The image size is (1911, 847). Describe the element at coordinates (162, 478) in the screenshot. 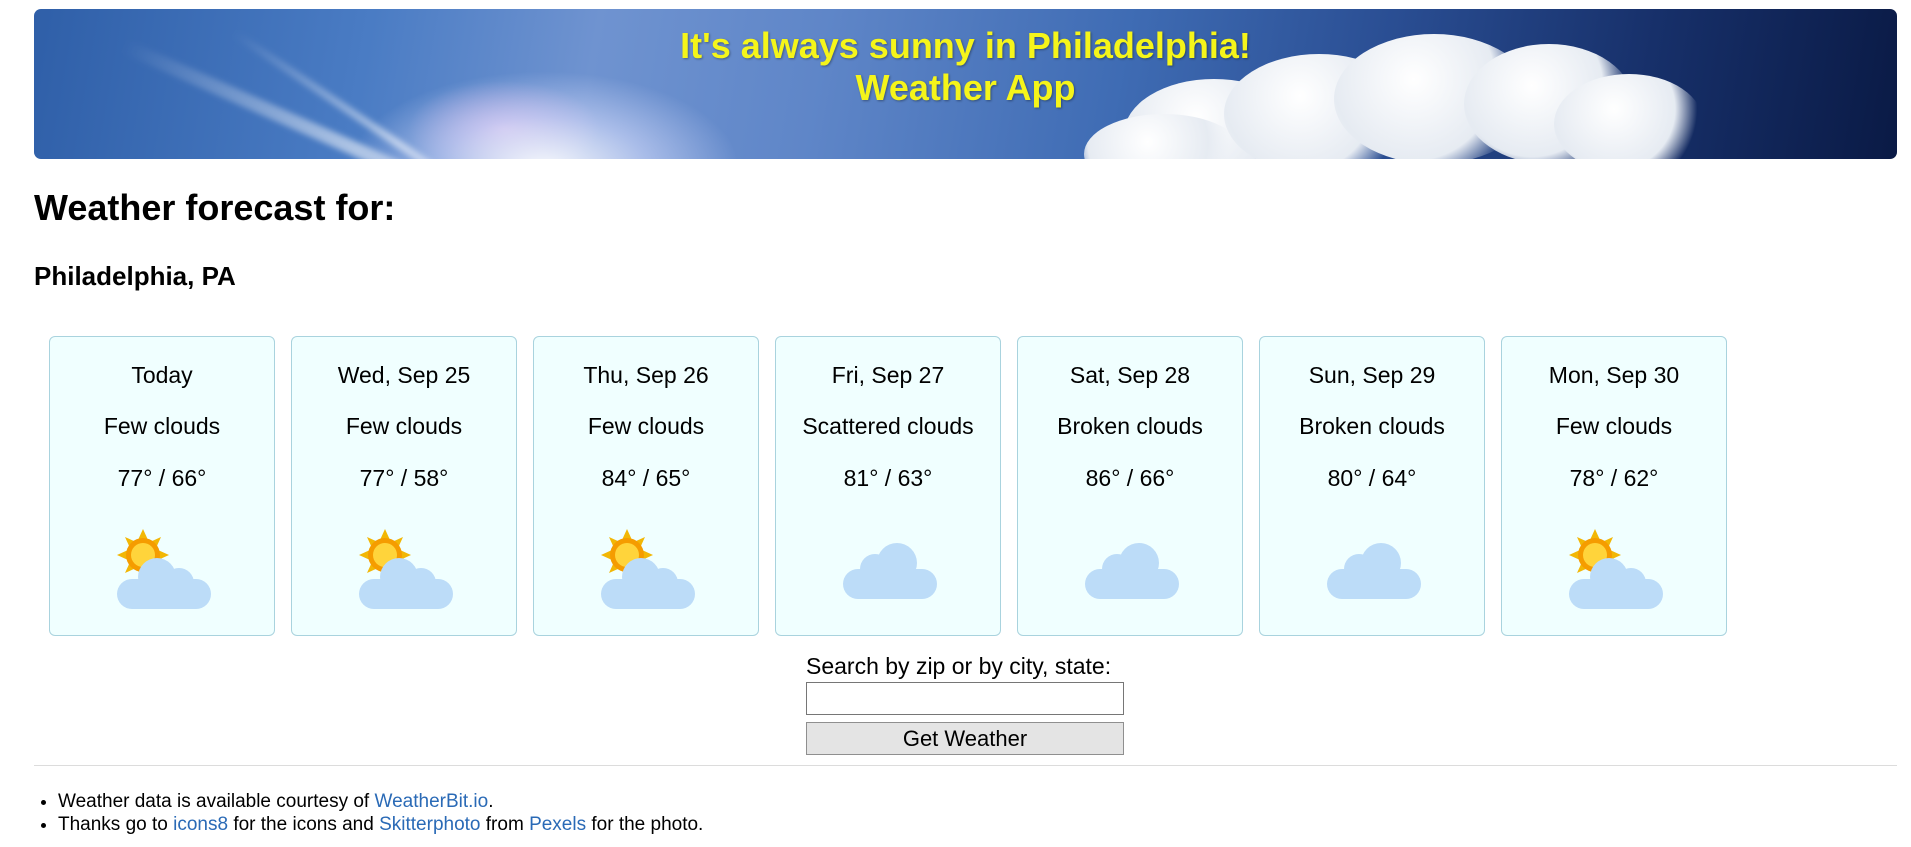

I see `day-temps: 77° / 66°` at that location.